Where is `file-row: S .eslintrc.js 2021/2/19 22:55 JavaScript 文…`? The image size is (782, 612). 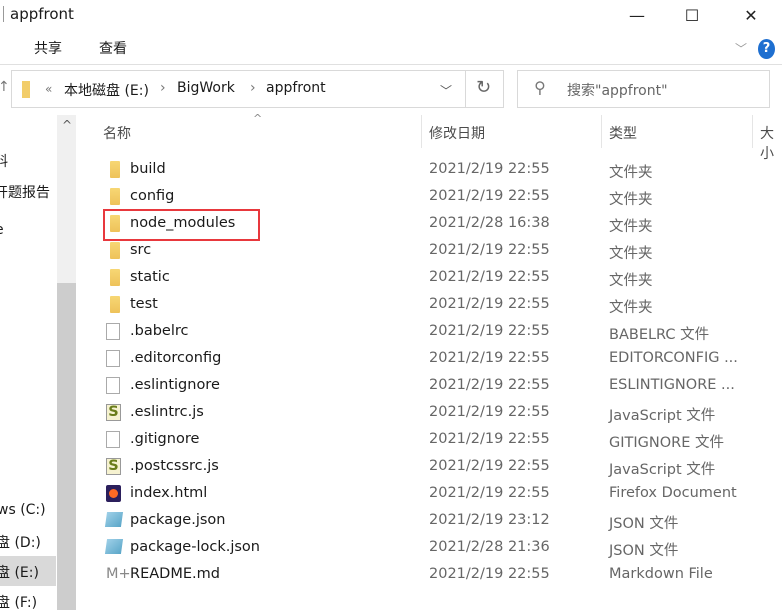
file-row: S .eslintrc.js 2021/2/19 22:55 JavaScript 文… is located at coordinates (440, 413).